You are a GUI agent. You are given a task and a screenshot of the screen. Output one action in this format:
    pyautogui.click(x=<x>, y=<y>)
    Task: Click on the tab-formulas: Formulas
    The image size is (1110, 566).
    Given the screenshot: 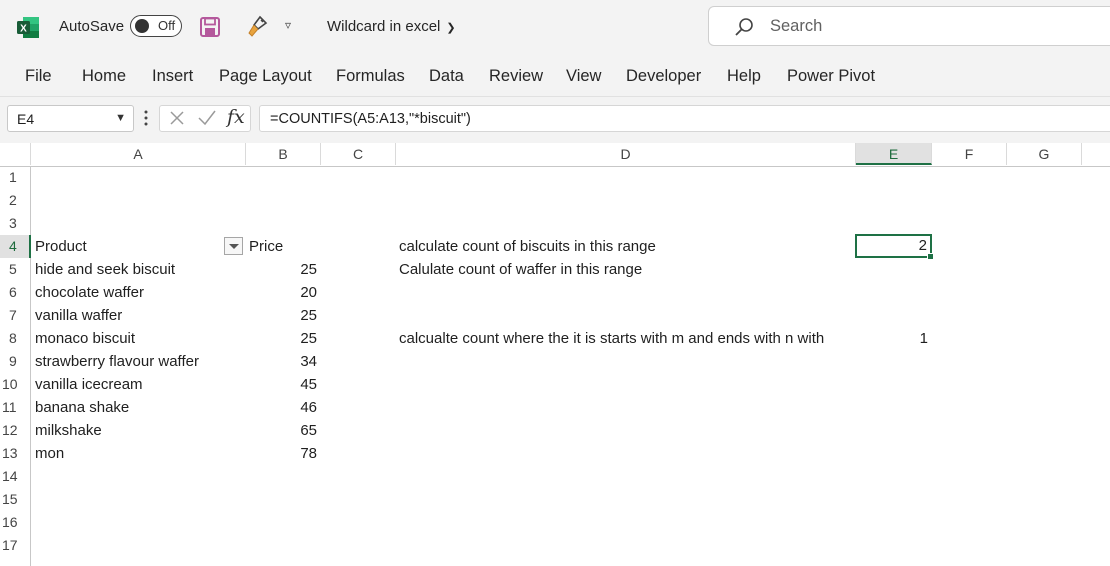 What is the action you would take?
    pyautogui.click(x=370, y=76)
    